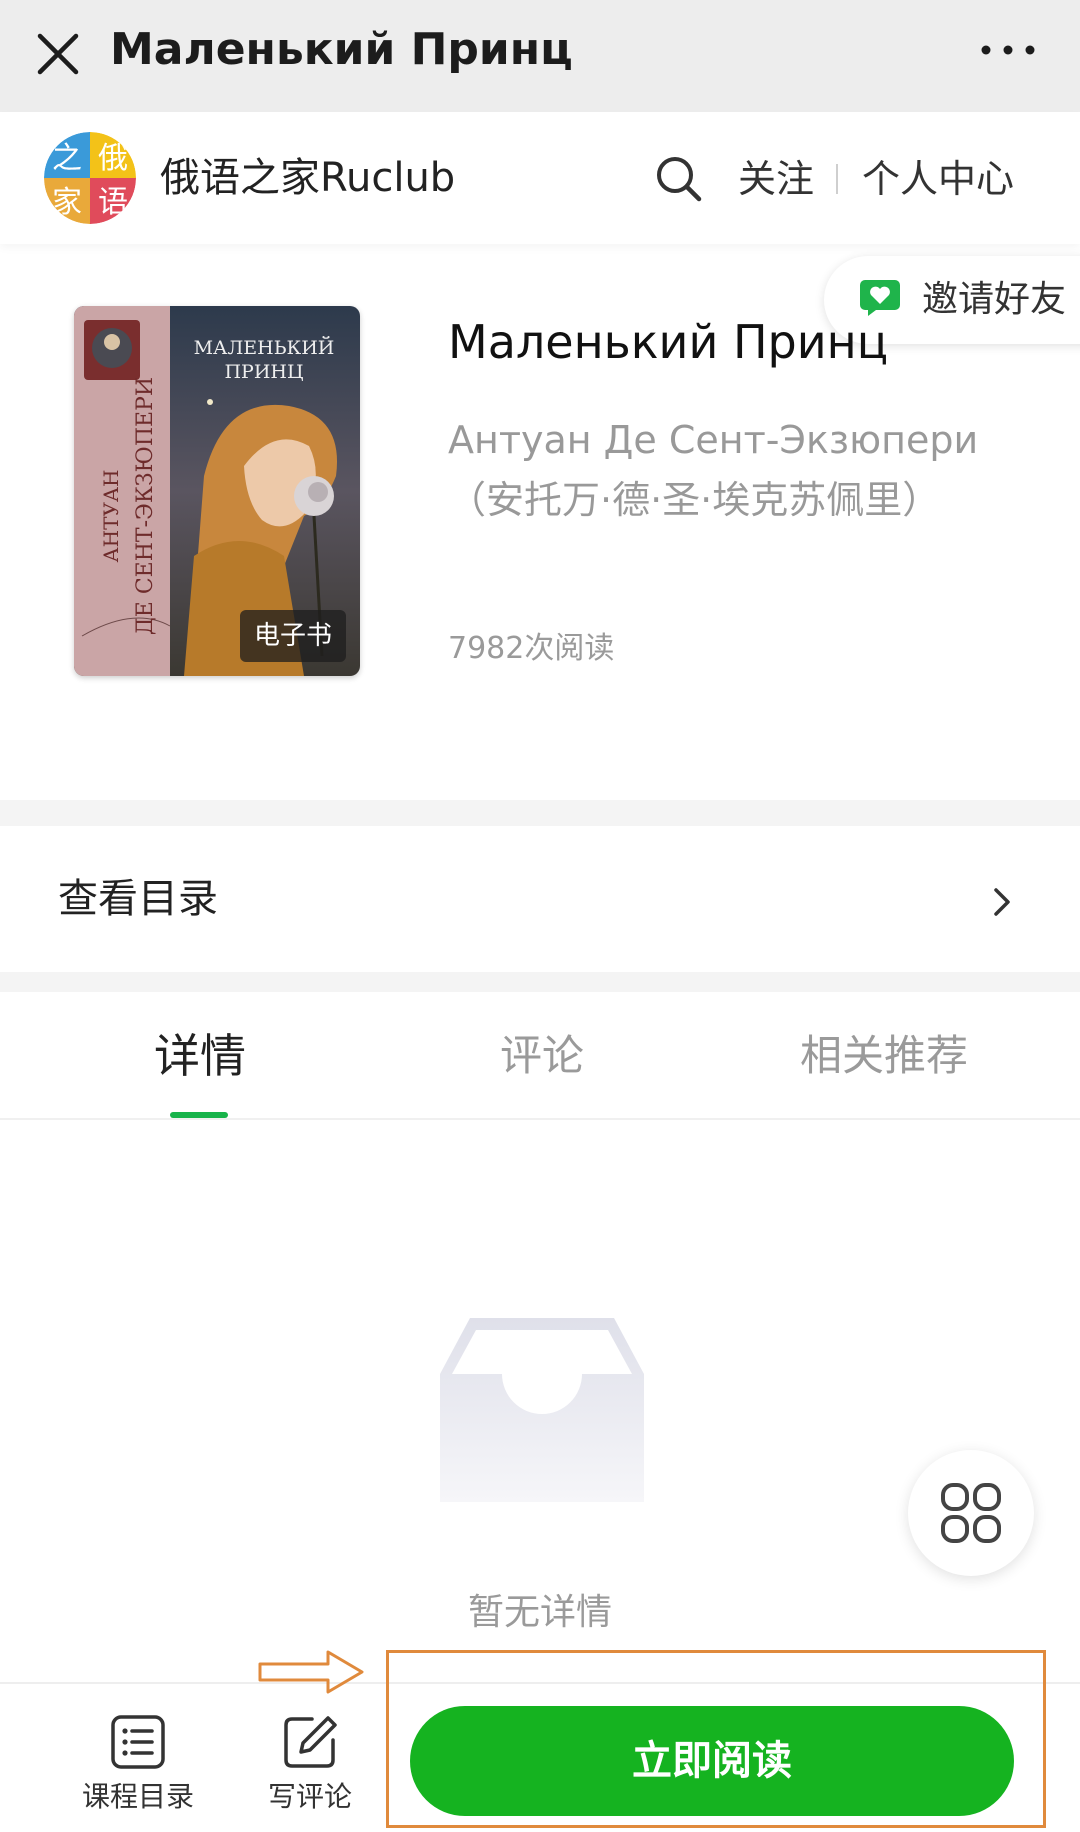  What do you see at coordinates (776, 179) in the screenshot?
I see `follow-button: 关注` at bounding box center [776, 179].